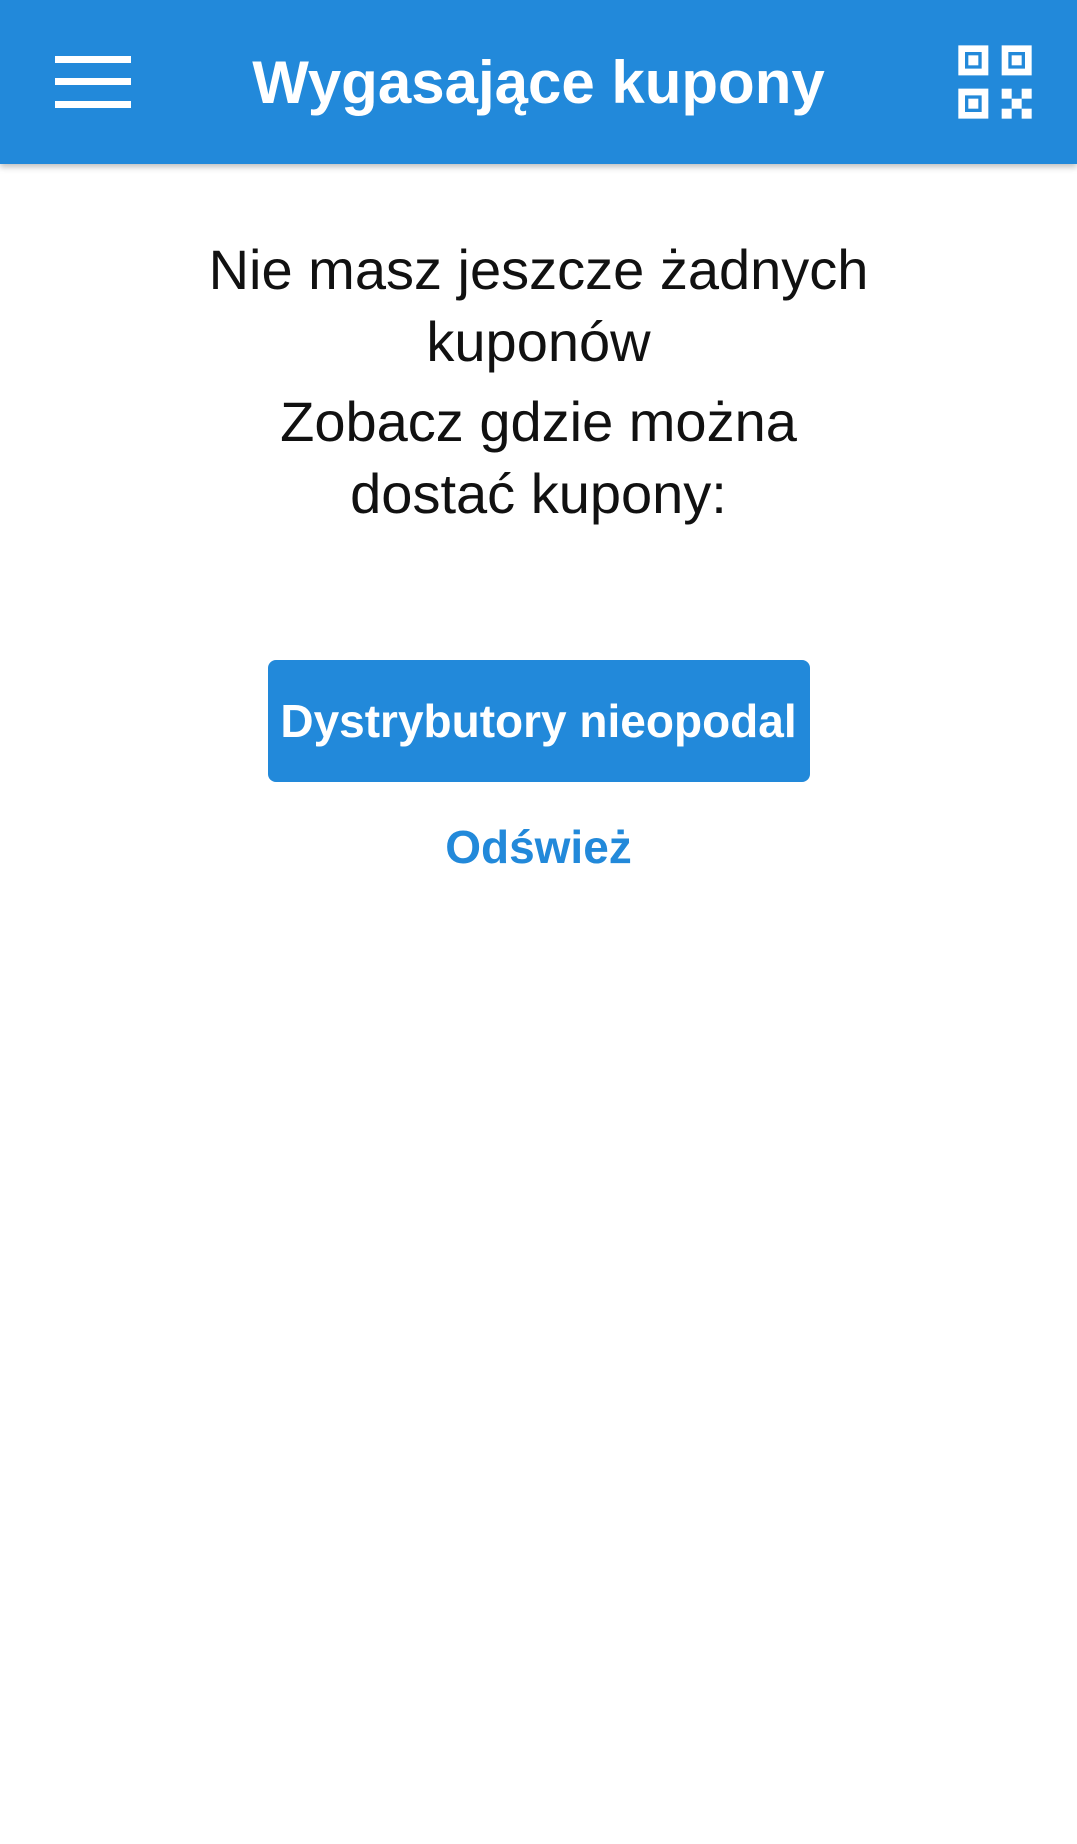 This screenshot has height=1844, width=1077. Describe the element at coordinates (538, 847) in the screenshot. I see `refresh-button: Odśwież` at that location.